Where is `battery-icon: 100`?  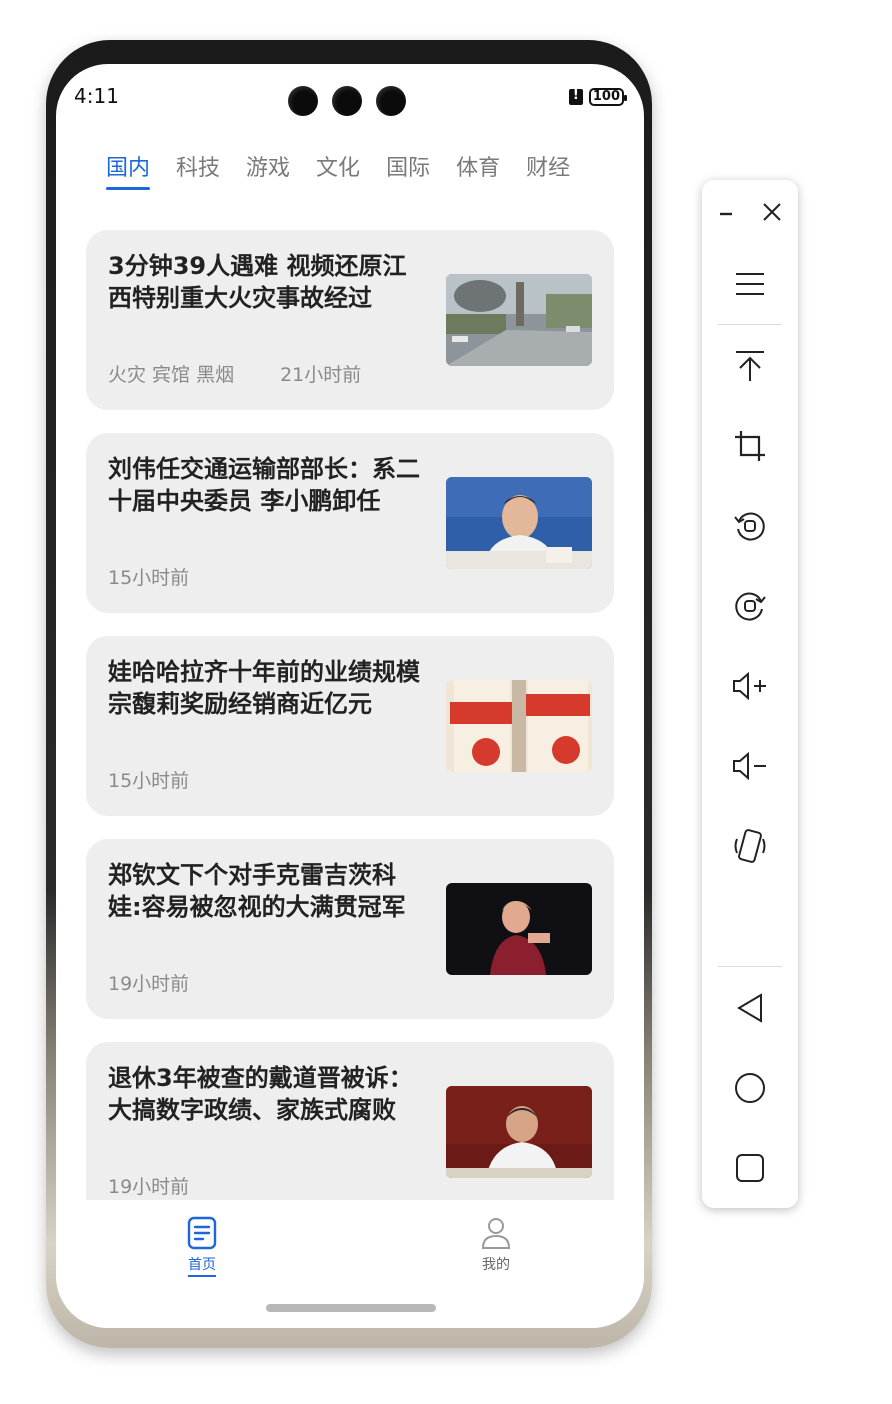 battery-icon: 100 is located at coordinates (608, 97).